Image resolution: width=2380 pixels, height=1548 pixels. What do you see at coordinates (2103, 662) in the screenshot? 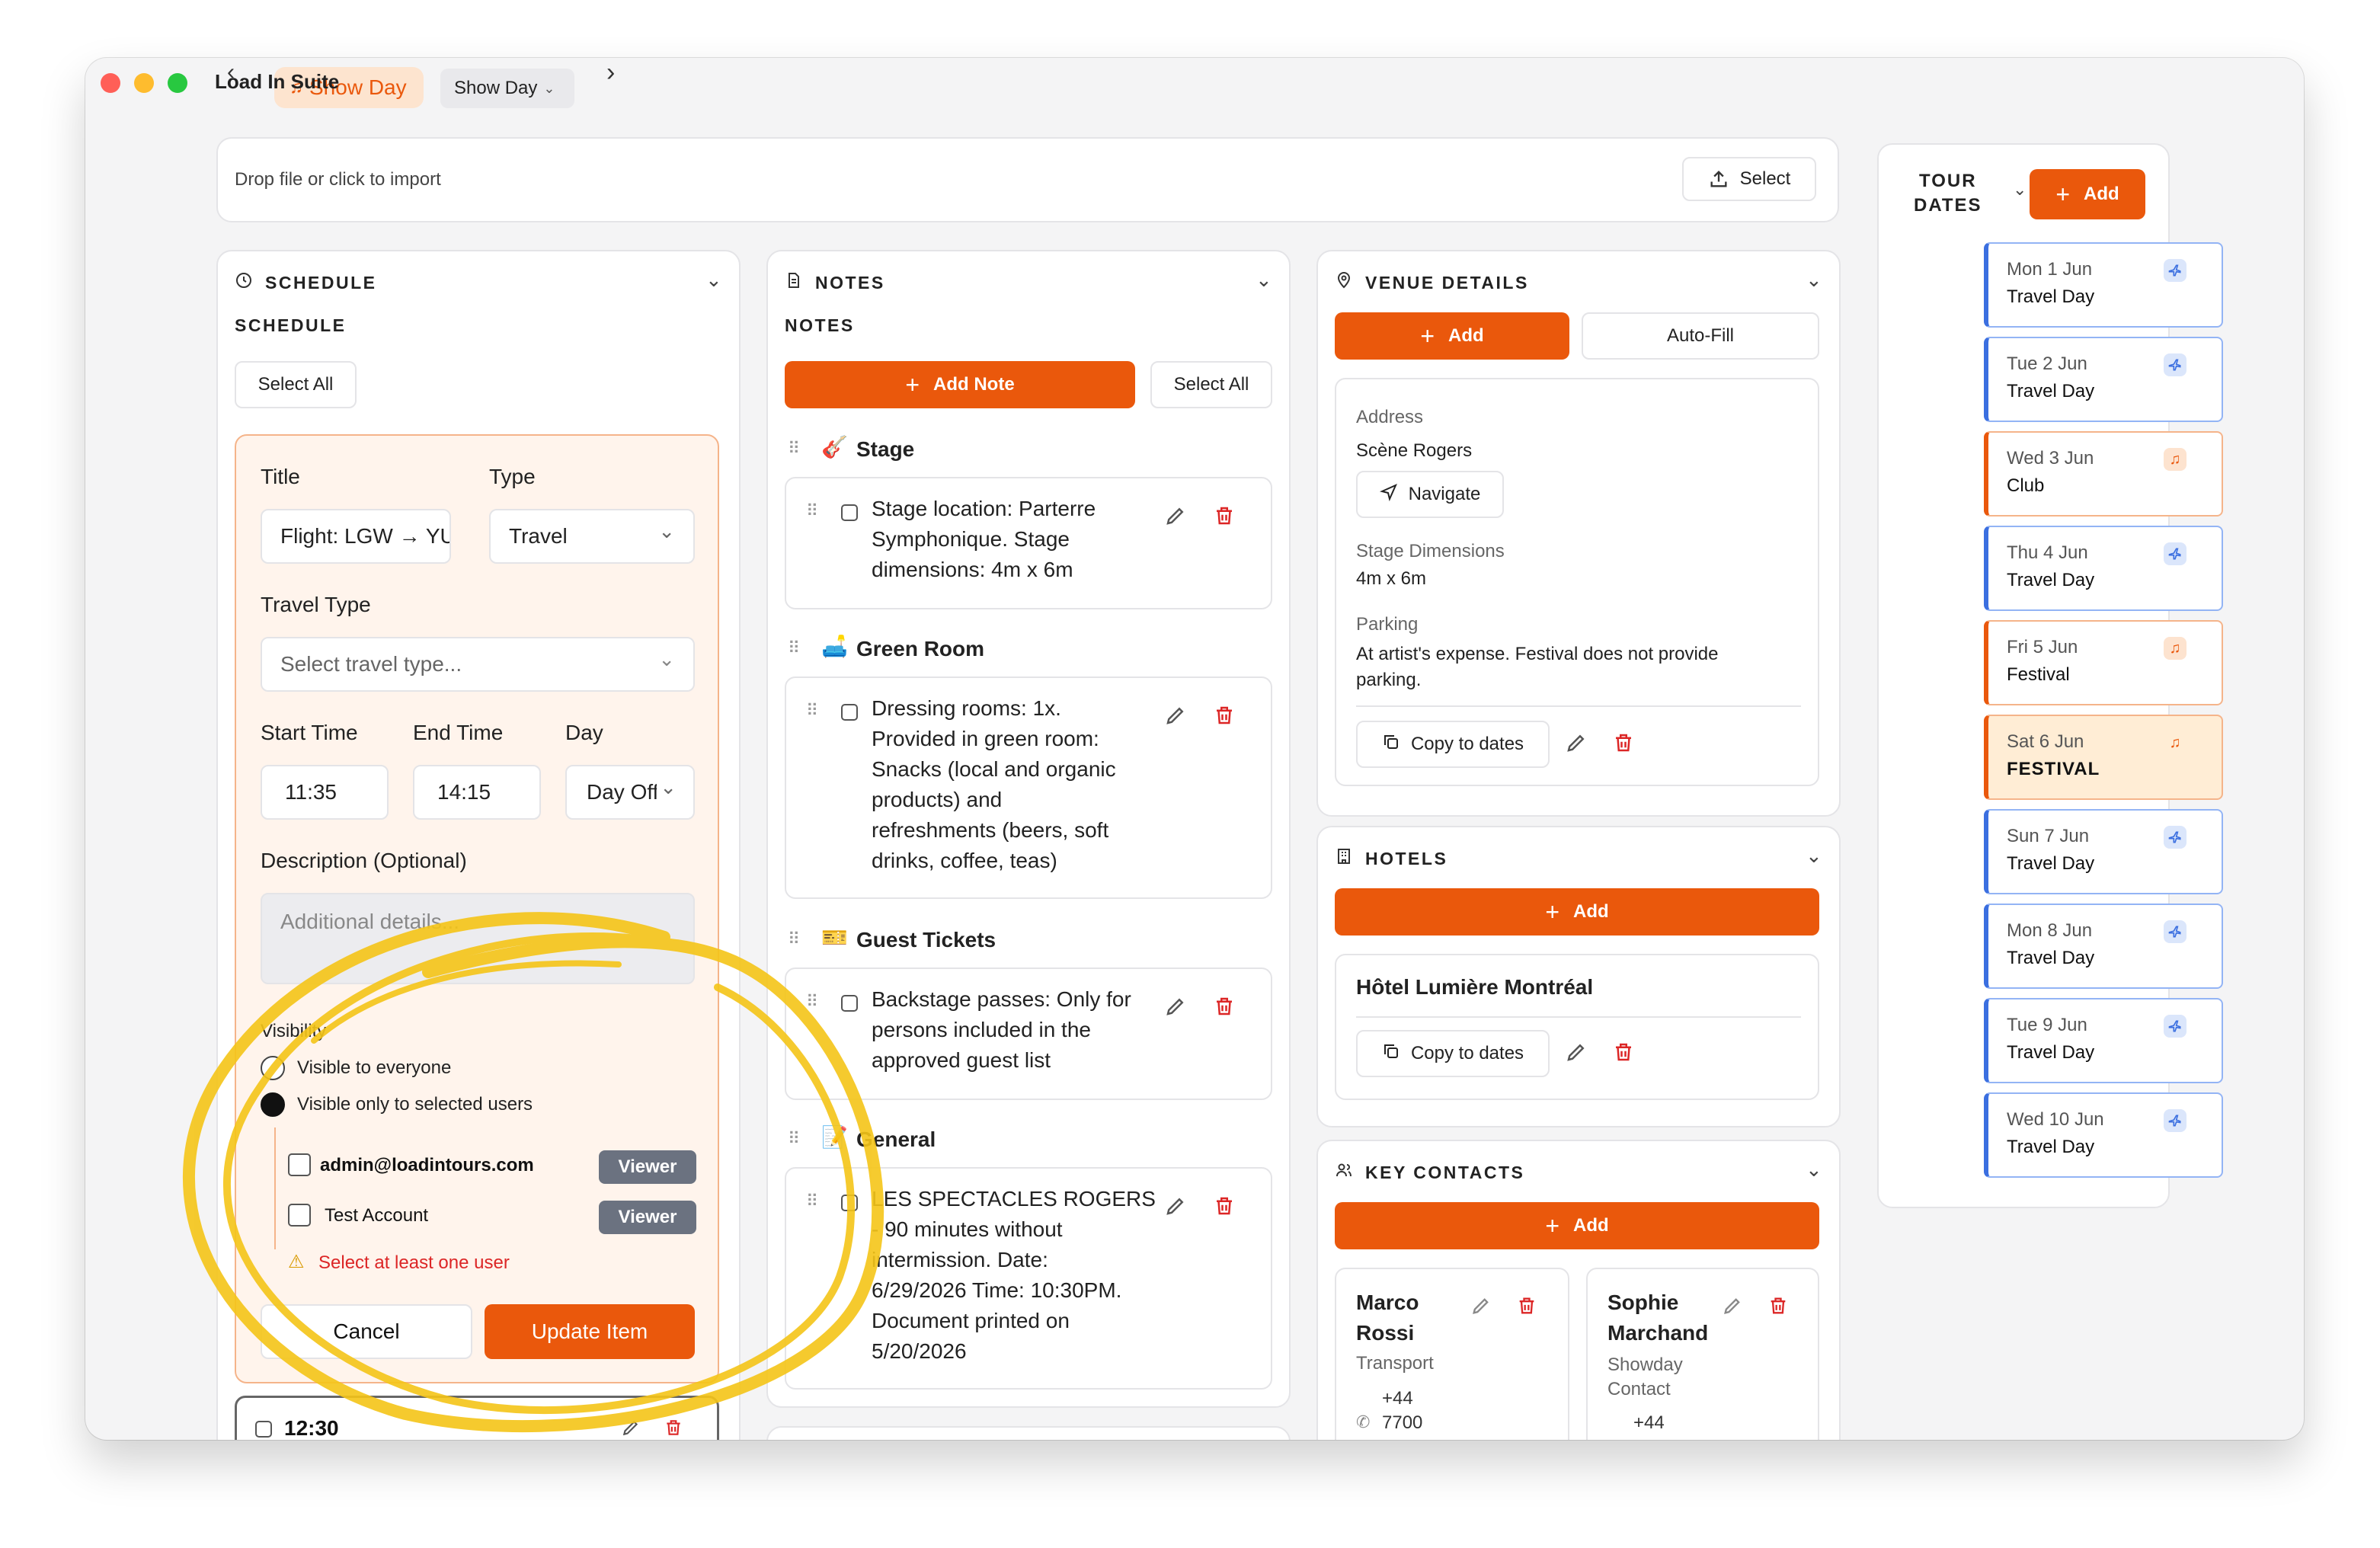
I see `tour-date-item: Fri 5 Jun Festival ♫` at bounding box center [2103, 662].